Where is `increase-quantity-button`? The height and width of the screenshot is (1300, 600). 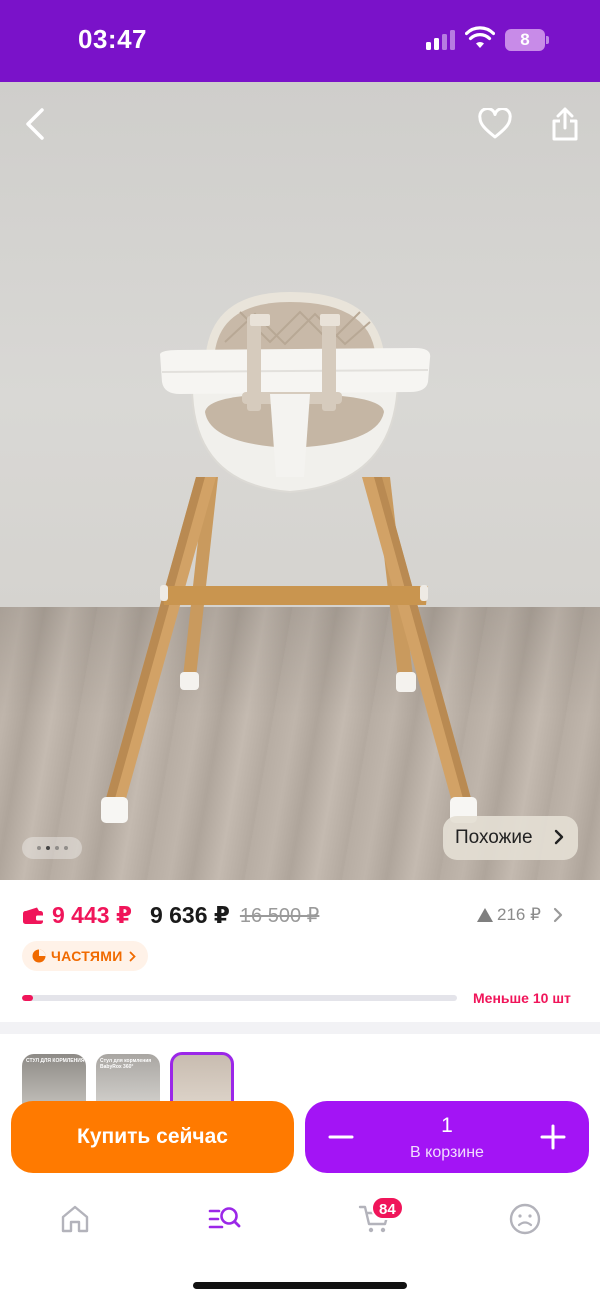 increase-quantity-button is located at coordinates (553, 1137).